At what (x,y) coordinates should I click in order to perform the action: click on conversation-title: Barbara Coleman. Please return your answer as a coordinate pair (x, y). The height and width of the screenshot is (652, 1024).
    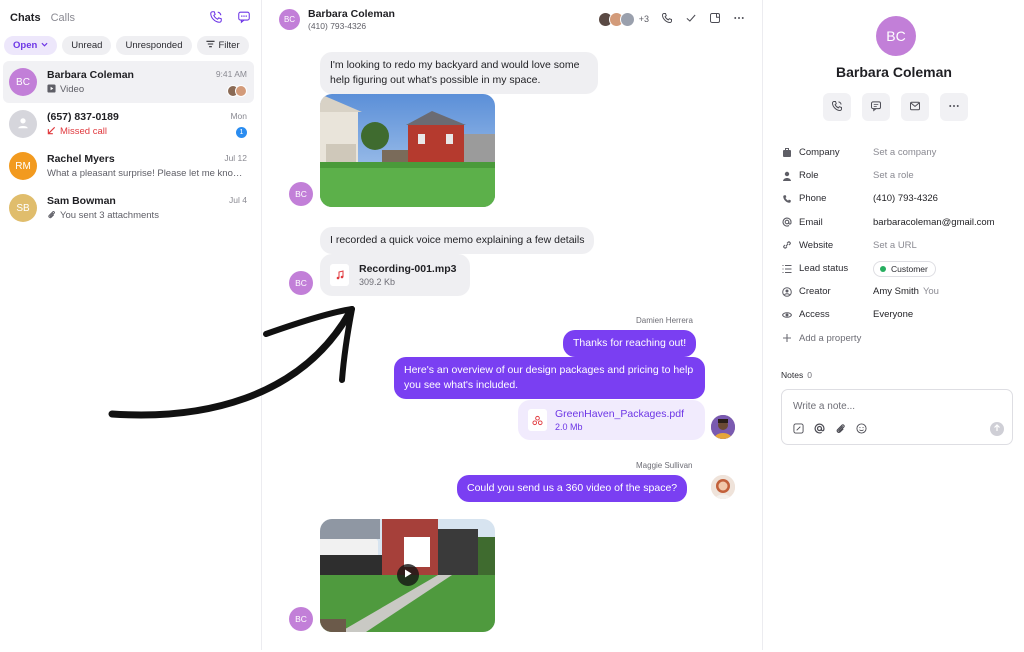
    Looking at the image, I should click on (351, 14).